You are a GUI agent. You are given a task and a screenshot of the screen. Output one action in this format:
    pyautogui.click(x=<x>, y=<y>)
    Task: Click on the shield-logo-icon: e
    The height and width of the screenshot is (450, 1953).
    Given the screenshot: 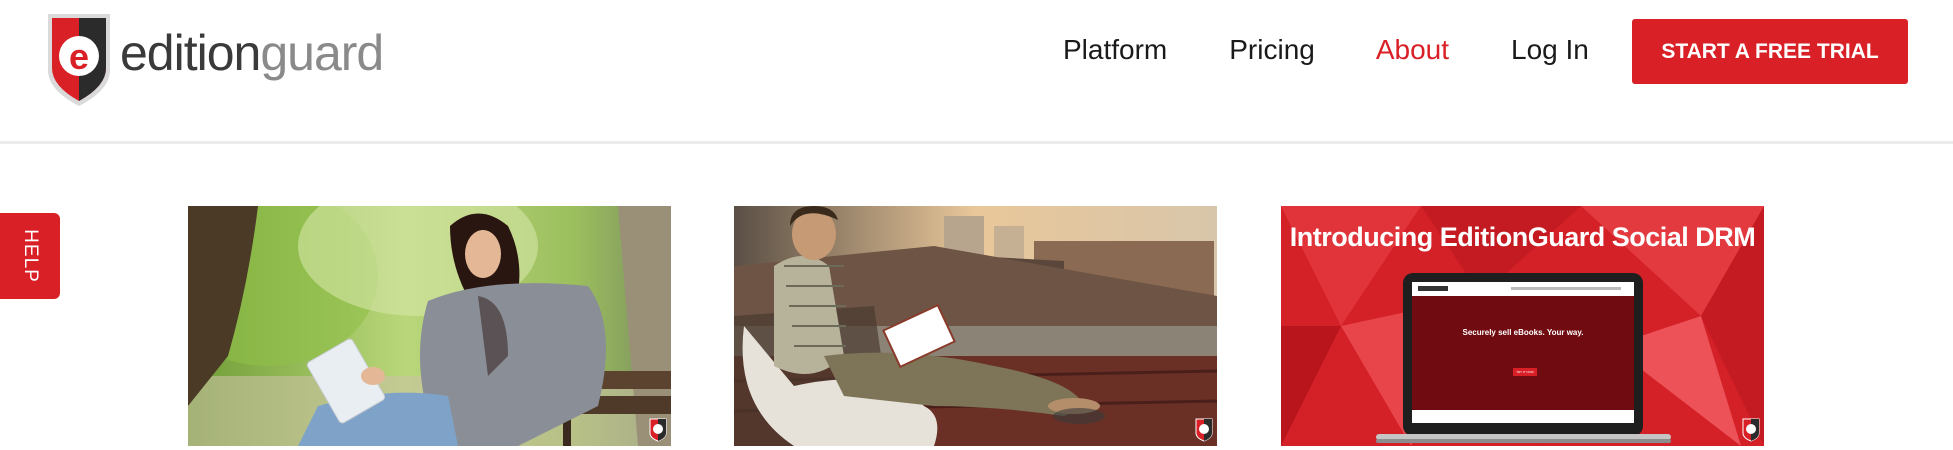 What is the action you would take?
    pyautogui.click(x=79, y=60)
    